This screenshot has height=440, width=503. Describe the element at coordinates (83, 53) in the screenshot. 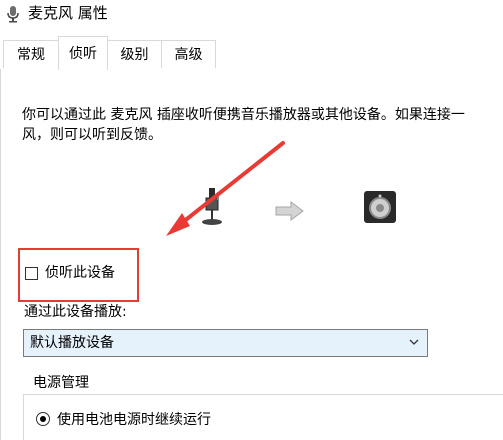

I see `tab-listen: 侦听` at that location.